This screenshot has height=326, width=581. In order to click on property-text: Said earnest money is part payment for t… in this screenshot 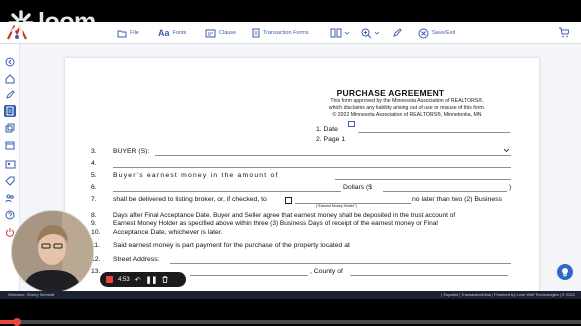, I will do `click(231, 245)`.